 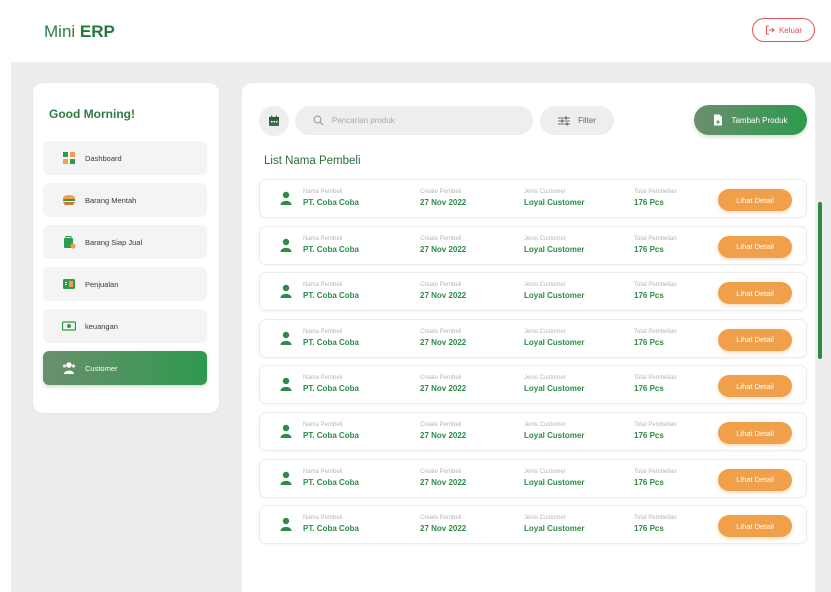 I want to click on add-product-button: Tambah Produk, so click(x=750, y=120).